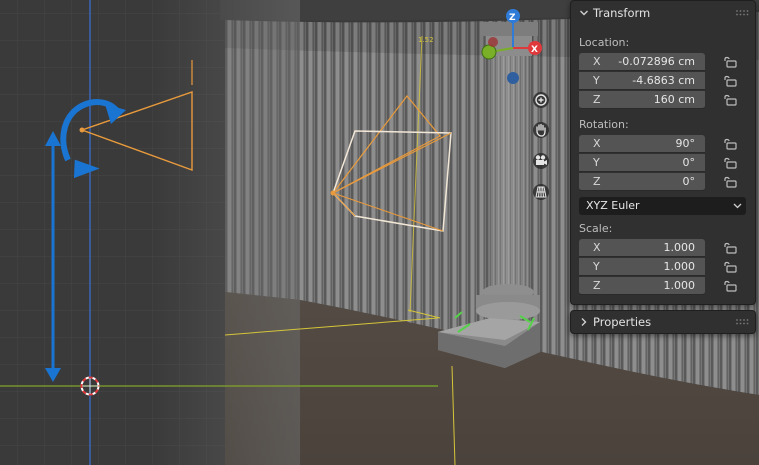 The height and width of the screenshot is (465, 759). What do you see at coordinates (730, 100) in the screenshot?
I see `lock-location-z-icon` at bounding box center [730, 100].